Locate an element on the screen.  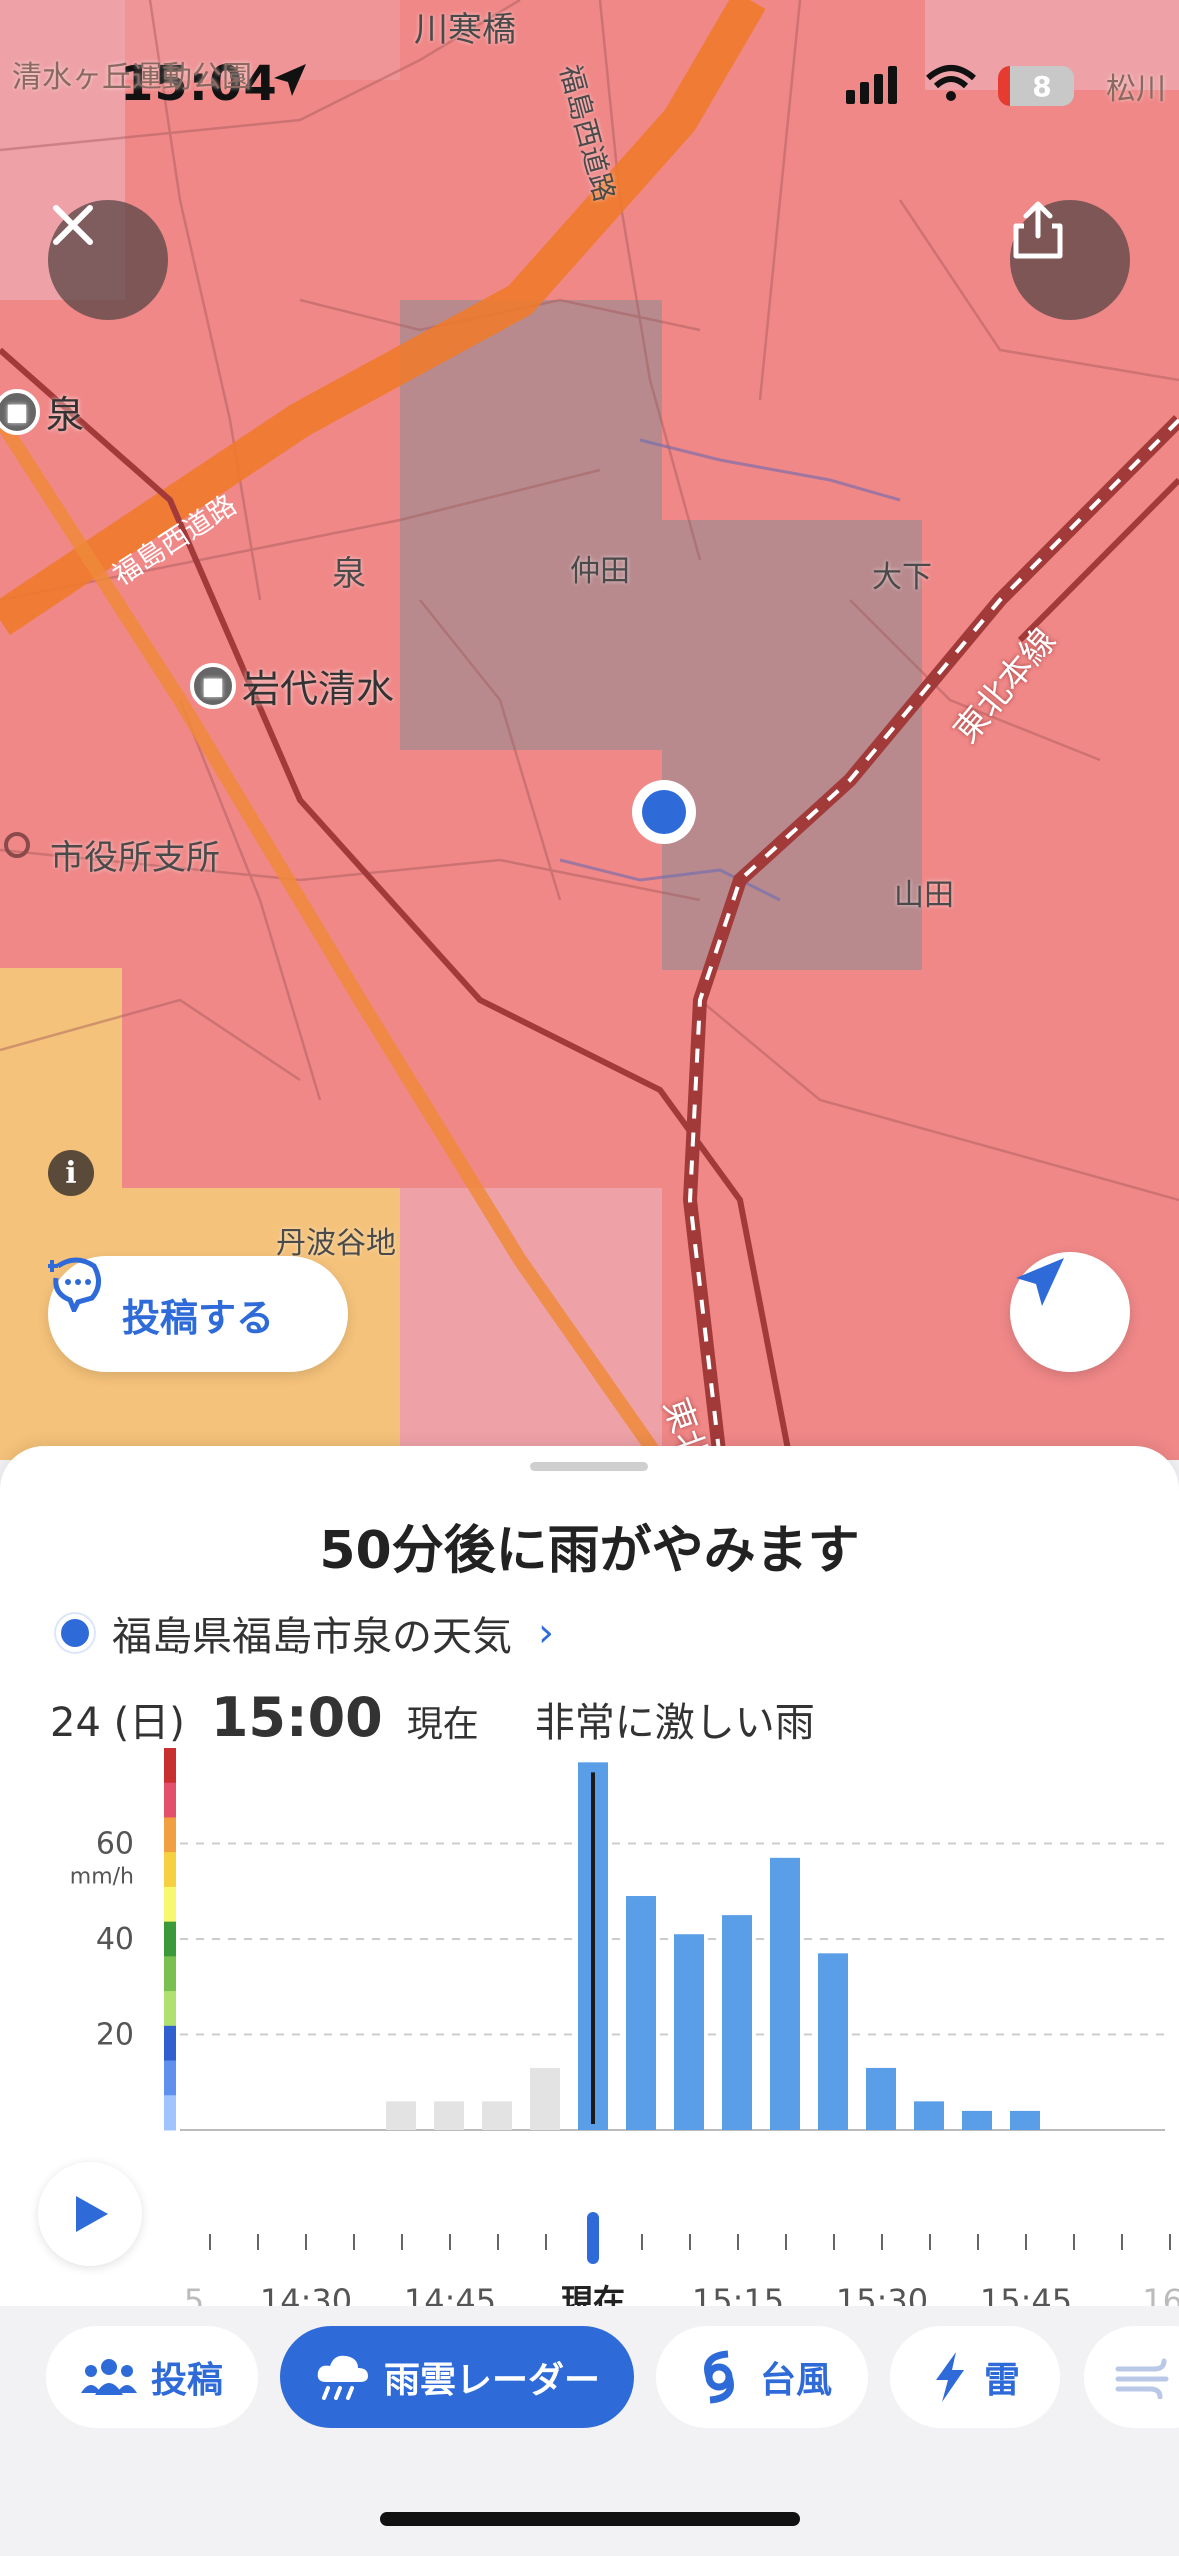
tab-label: 台風 is located at coordinates (795, 2380).